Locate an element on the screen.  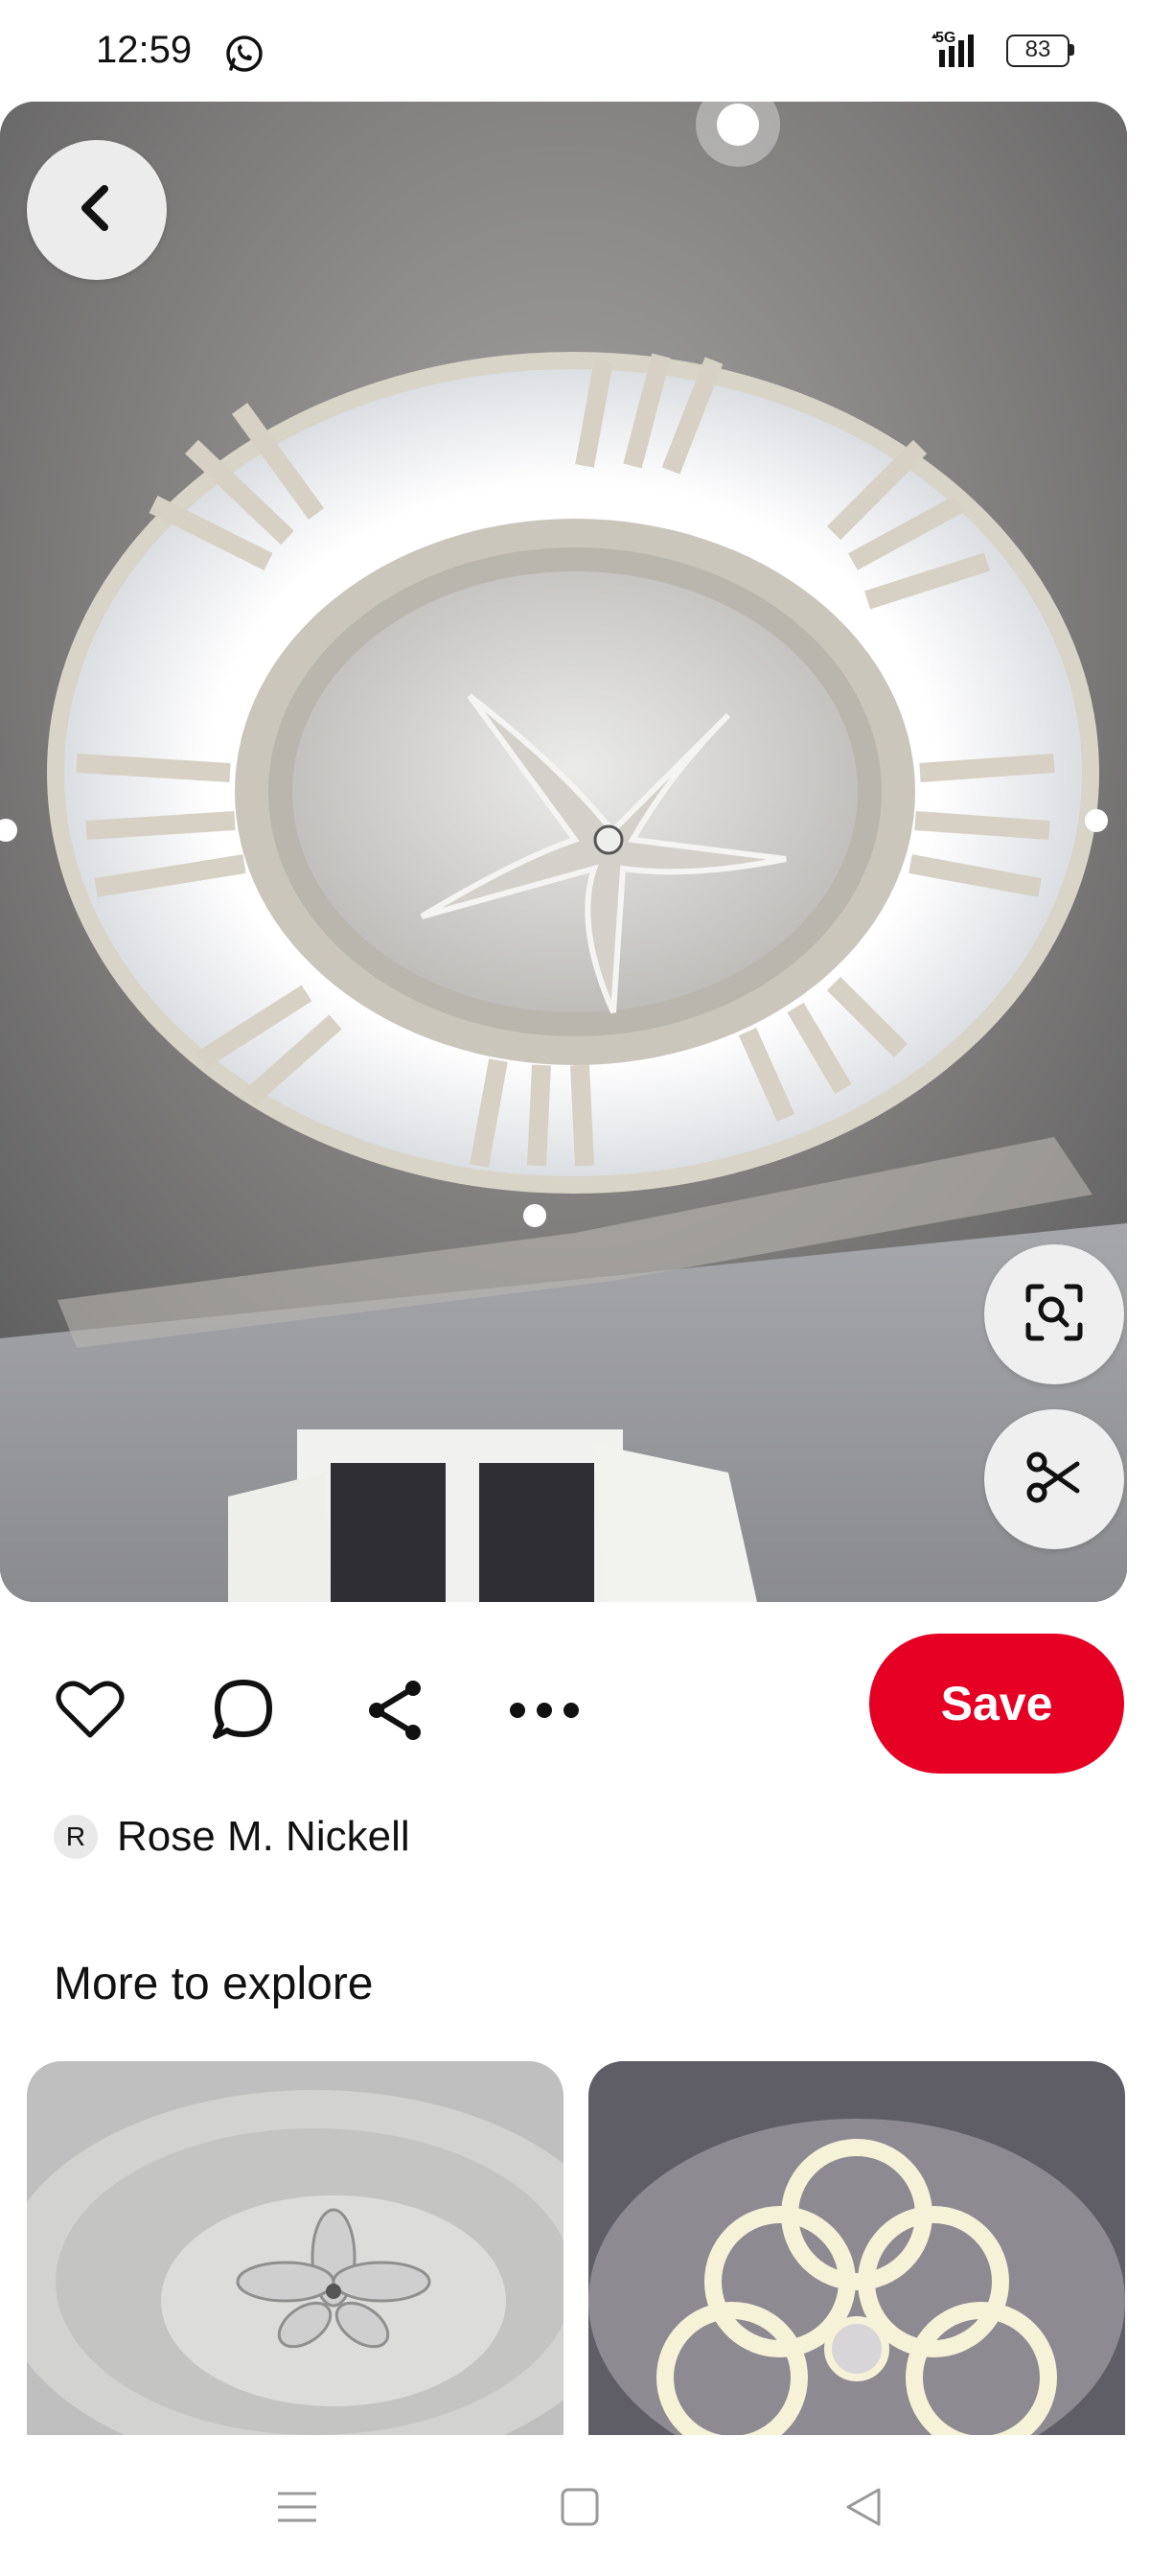
avatar: R is located at coordinates (76, 1837).